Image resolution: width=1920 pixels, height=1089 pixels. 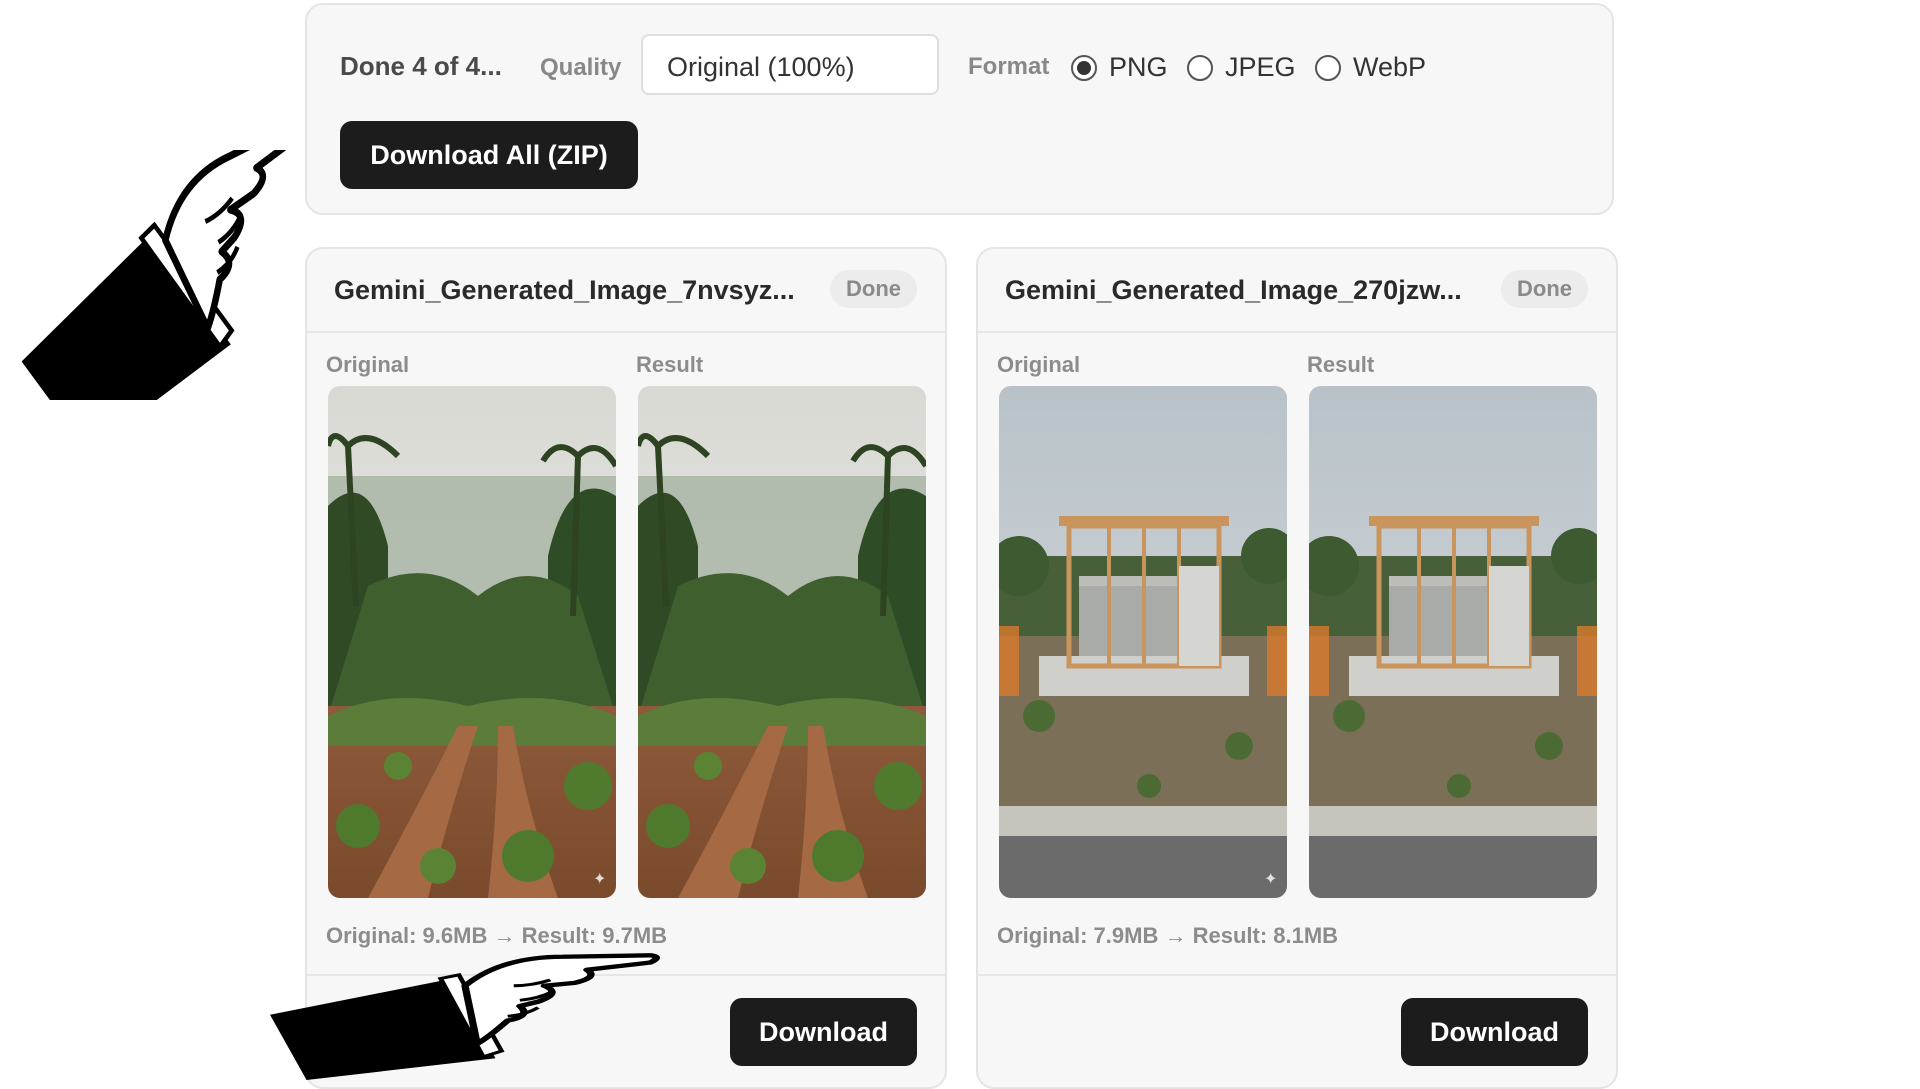 I want to click on card-header: Gemini_Generated_Image_7nvsyz... Done, so click(x=626, y=291).